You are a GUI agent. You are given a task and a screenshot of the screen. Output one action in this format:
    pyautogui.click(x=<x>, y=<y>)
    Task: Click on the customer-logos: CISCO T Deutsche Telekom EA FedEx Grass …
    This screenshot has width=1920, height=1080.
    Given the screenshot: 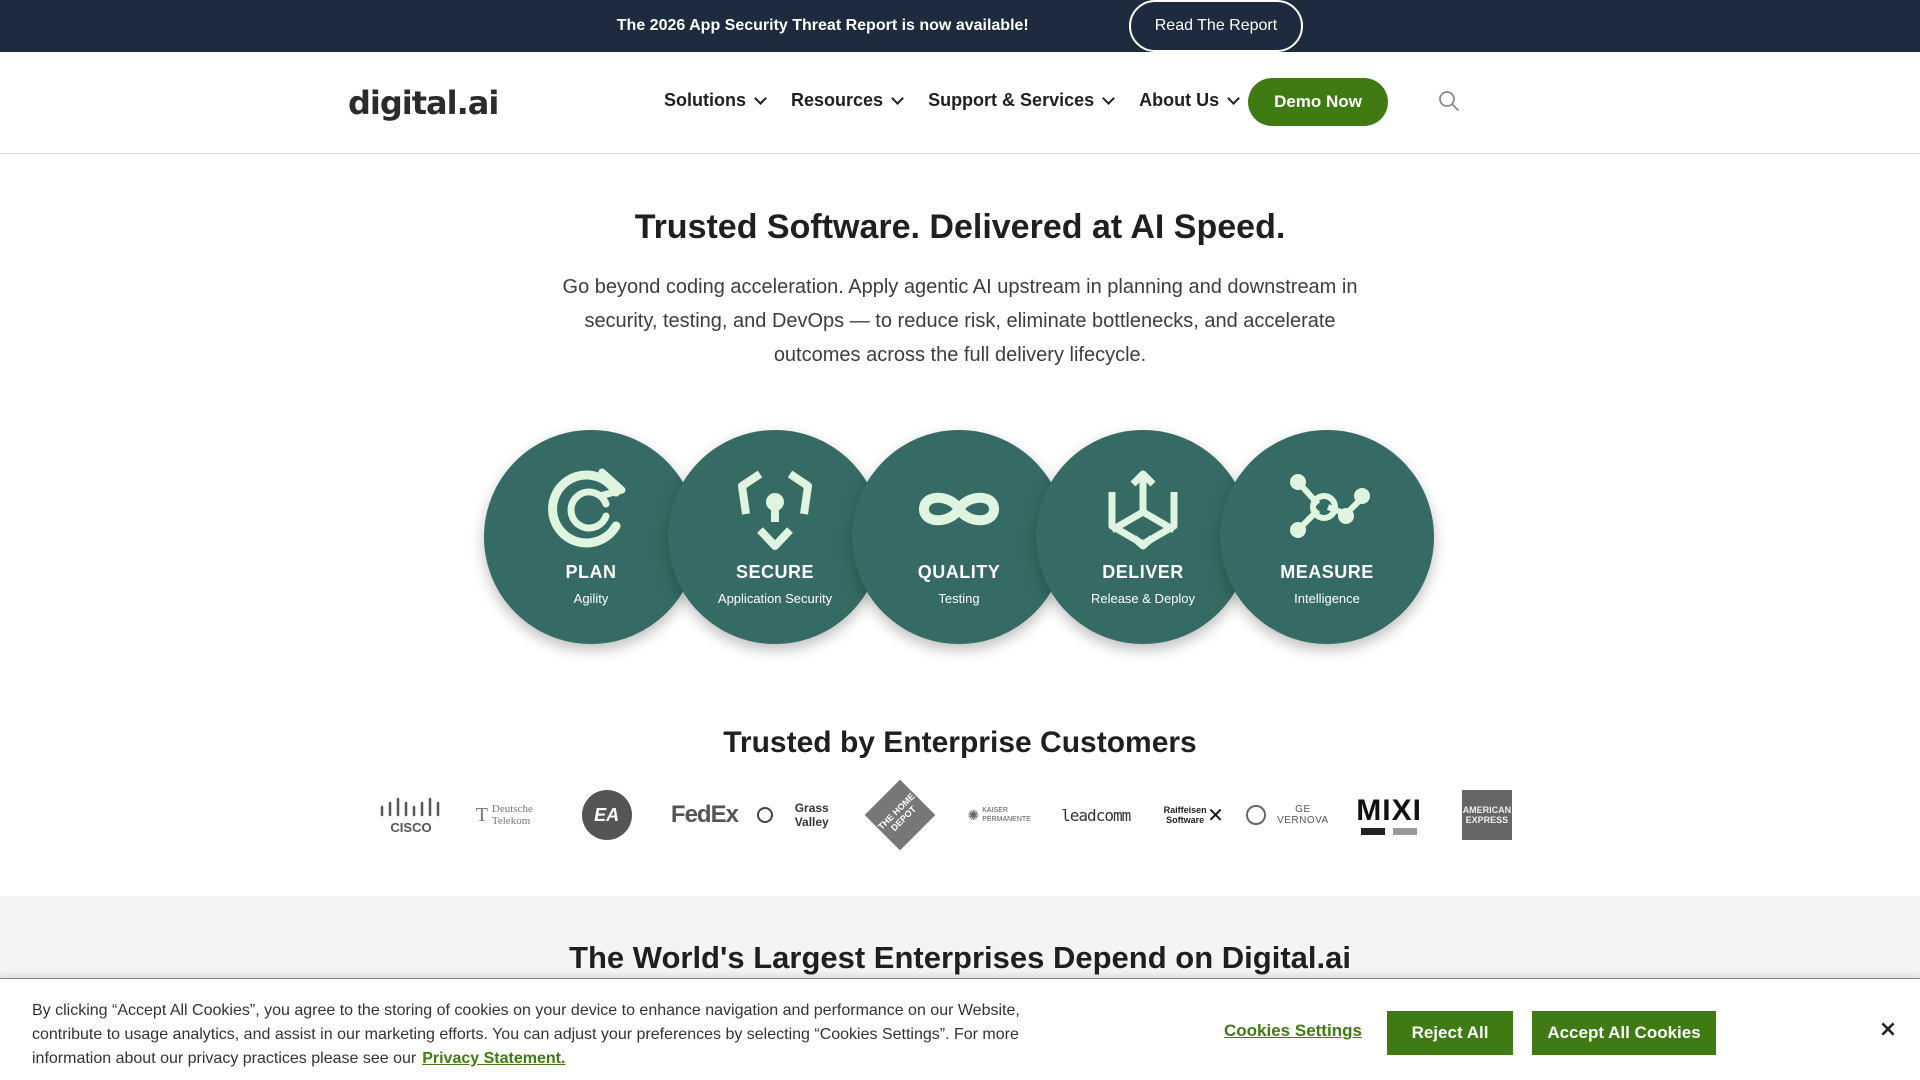 What is the action you would take?
    pyautogui.click(x=949, y=815)
    